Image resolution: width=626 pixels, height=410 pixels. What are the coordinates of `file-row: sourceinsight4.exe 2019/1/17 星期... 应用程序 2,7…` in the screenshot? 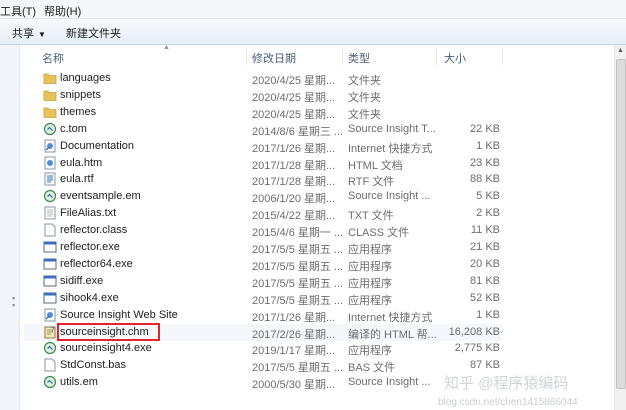 It's located at (263, 348).